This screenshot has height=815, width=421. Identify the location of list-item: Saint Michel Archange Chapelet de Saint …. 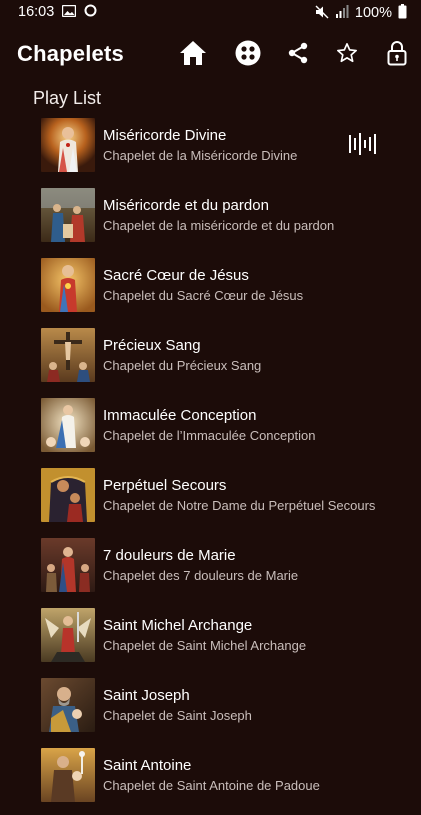
(210, 640).